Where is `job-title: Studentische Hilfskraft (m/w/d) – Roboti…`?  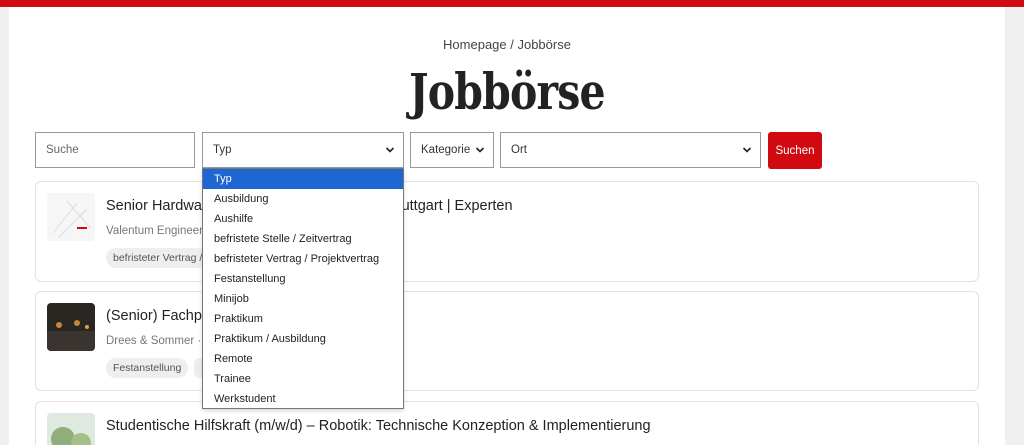 job-title: Studentische Hilfskraft (m/w/d) – Roboti… is located at coordinates (378, 426).